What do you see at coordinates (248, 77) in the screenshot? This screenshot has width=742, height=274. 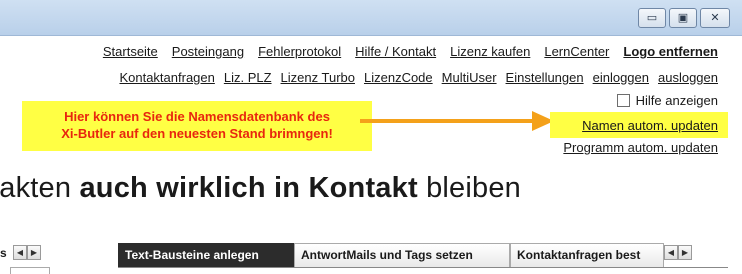 I see `nav-link-liz-plz: Liz. PLZ` at bounding box center [248, 77].